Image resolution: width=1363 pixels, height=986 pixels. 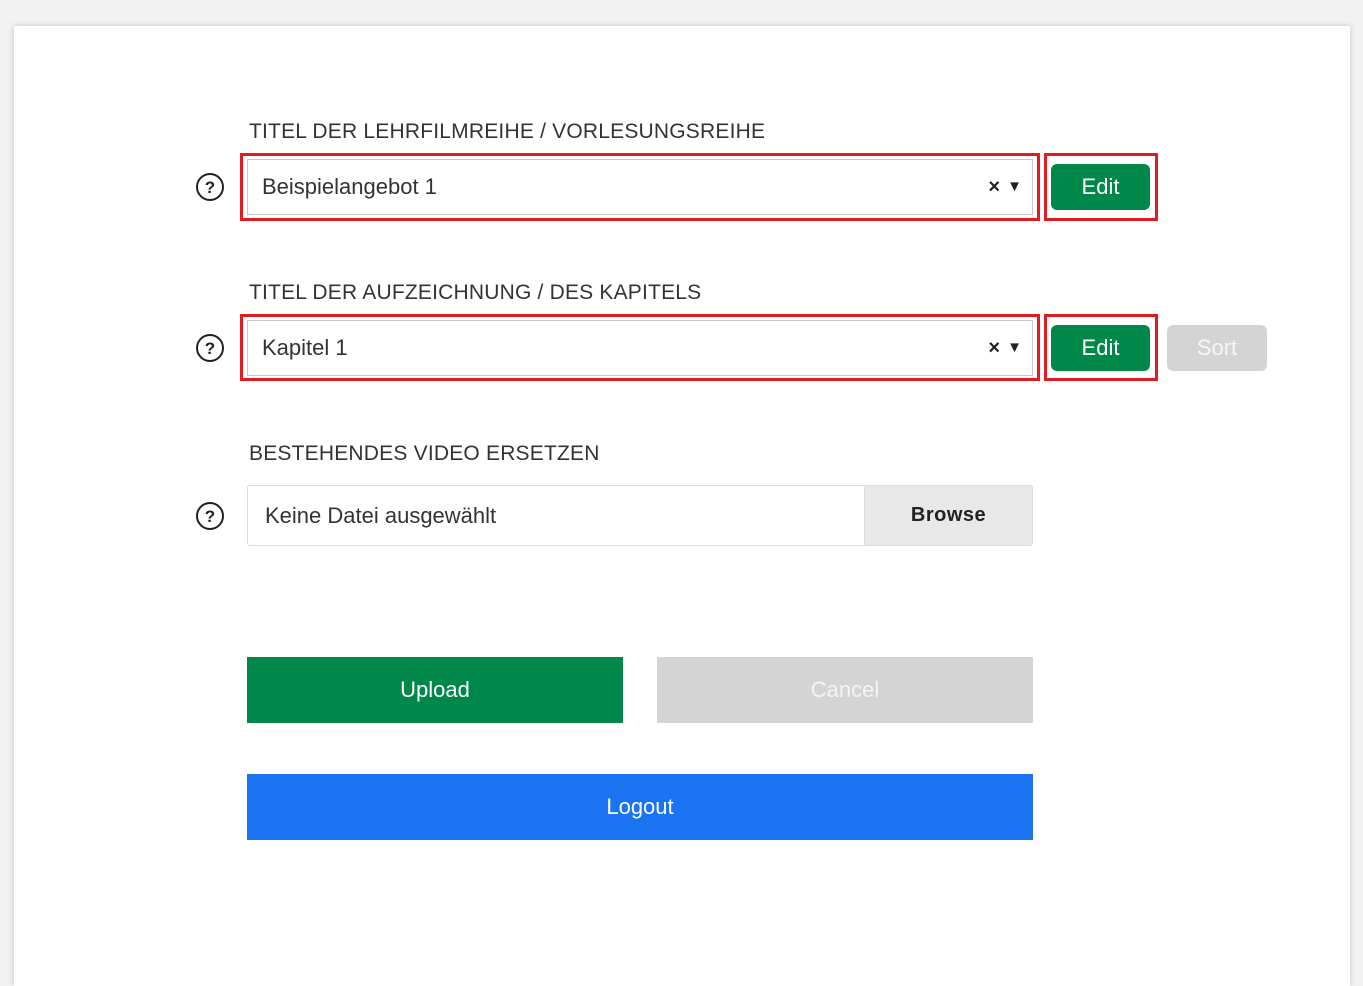 What do you see at coordinates (1100, 187) in the screenshot?
I see `series-edit-button: Edit` at bounding box center [1100, 187].